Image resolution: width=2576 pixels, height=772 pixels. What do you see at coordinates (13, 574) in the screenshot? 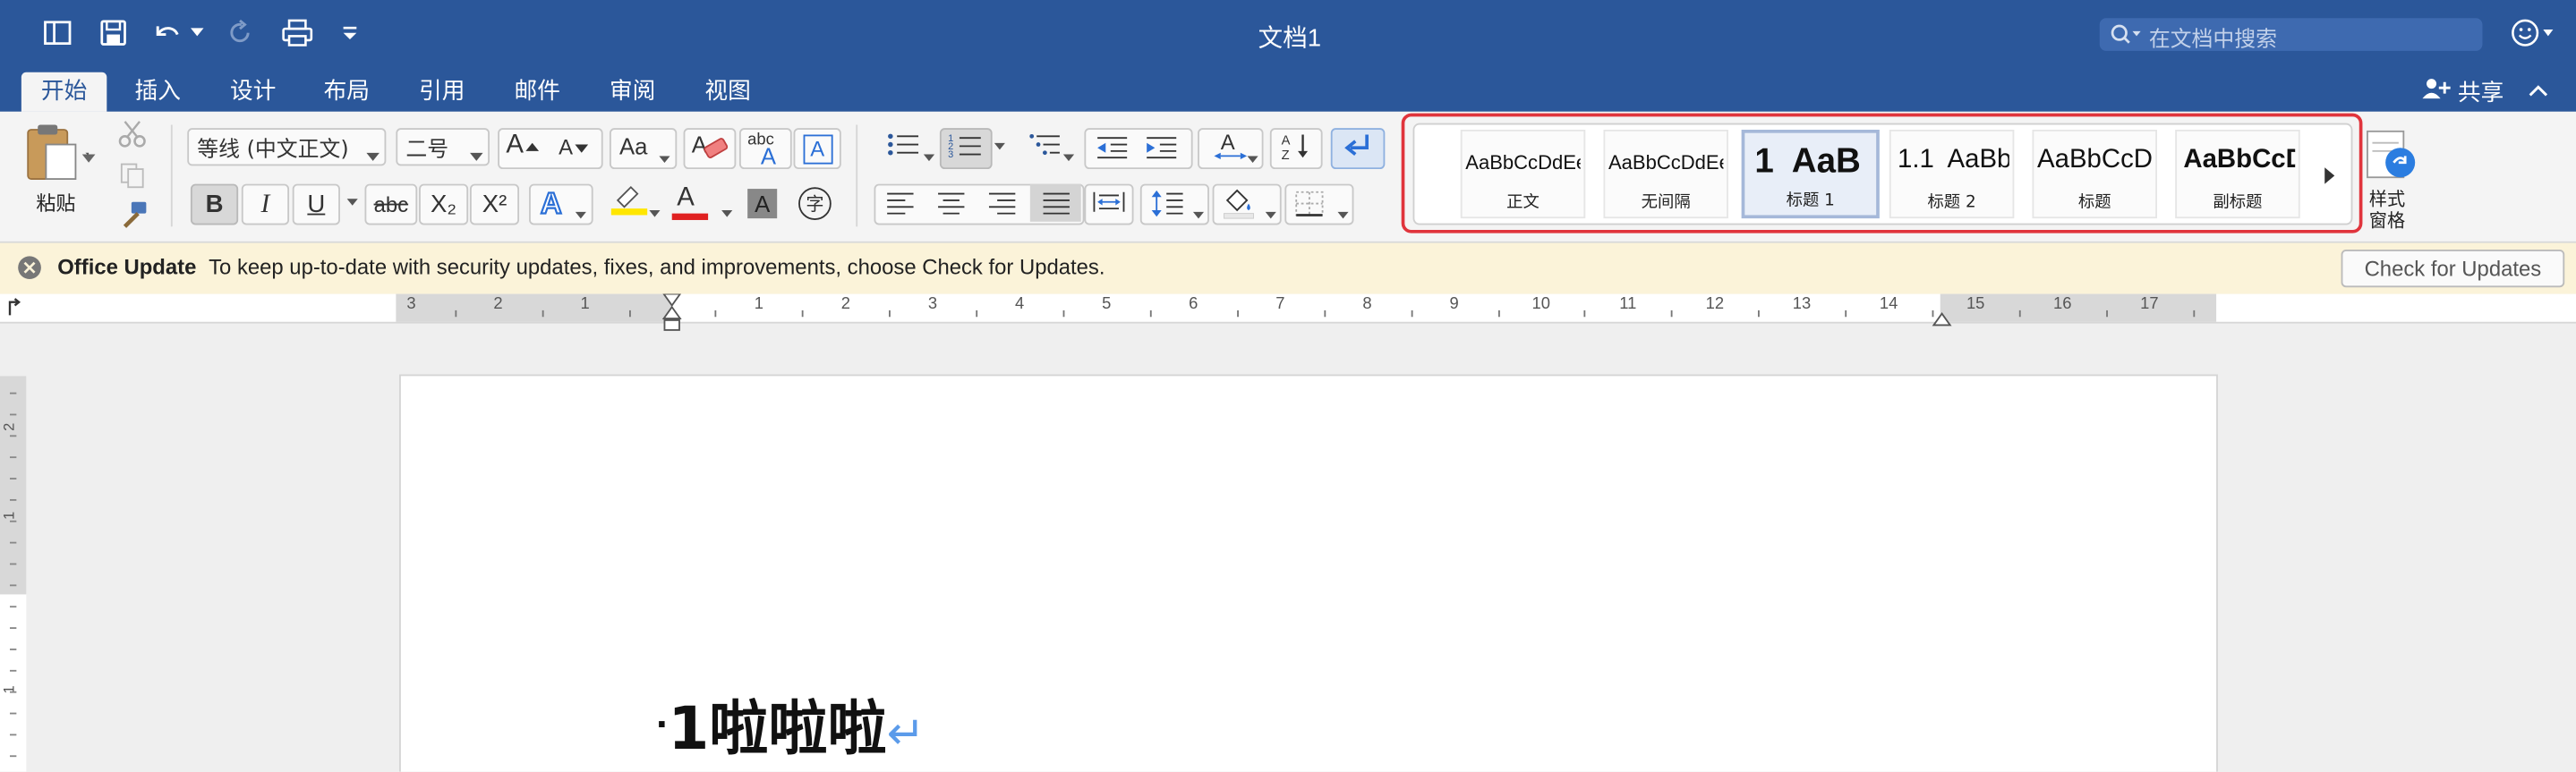
I see `vertical-ruler: 211` at bounding box center [13, 574].